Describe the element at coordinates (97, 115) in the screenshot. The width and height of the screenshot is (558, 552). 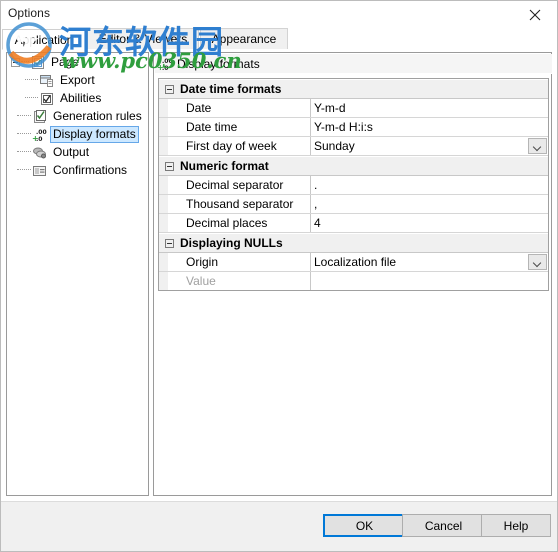
I see `tree-item-generation-rules-label: Generation rules` at that location.